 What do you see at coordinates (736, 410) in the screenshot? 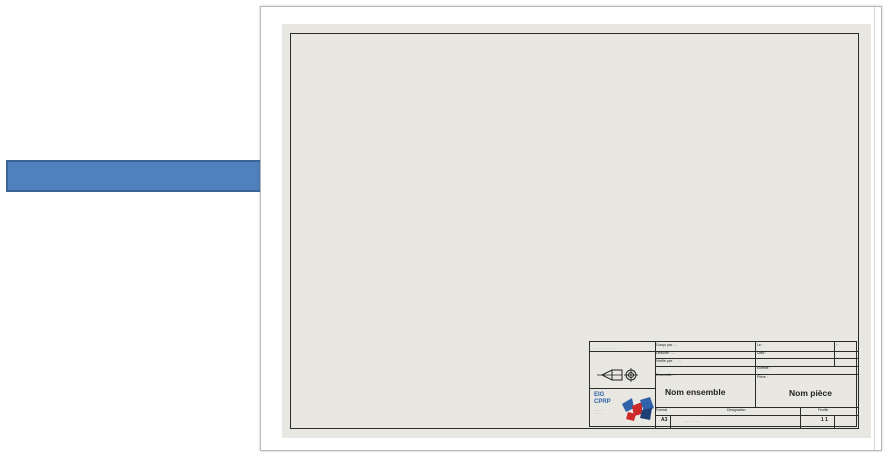
I see `designation-label: Désignation` at bounding box center [736, 410].